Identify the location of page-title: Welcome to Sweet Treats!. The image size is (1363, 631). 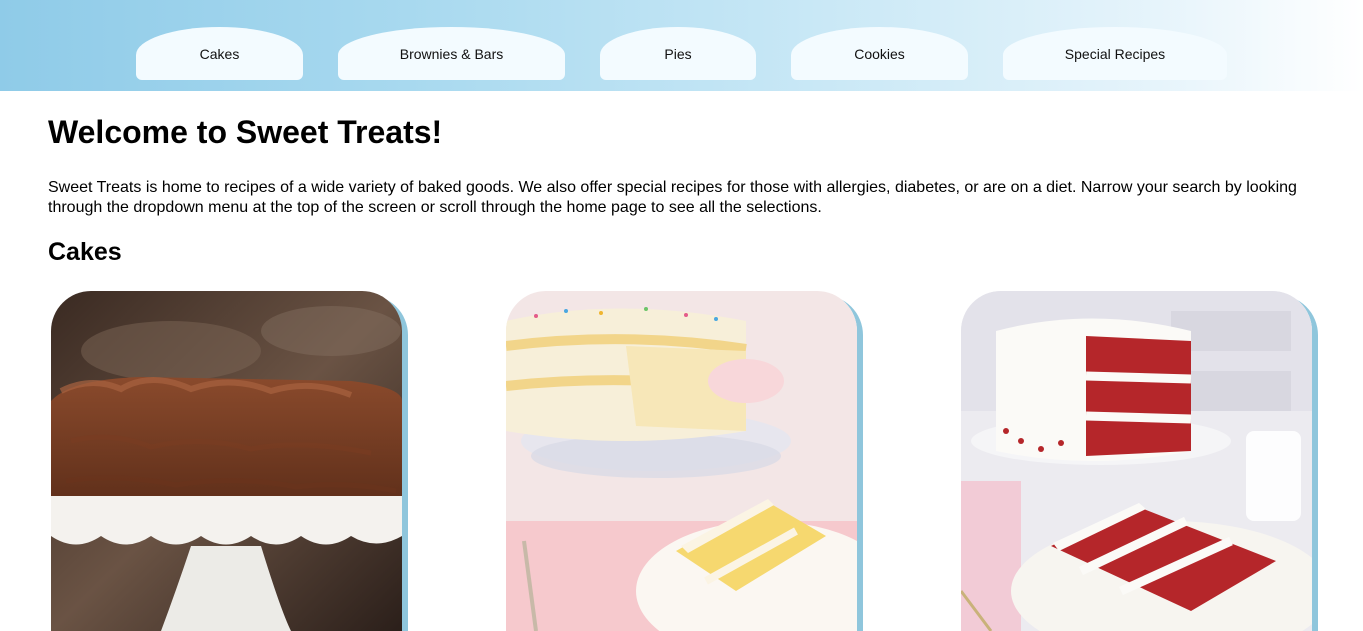
(245, 132).